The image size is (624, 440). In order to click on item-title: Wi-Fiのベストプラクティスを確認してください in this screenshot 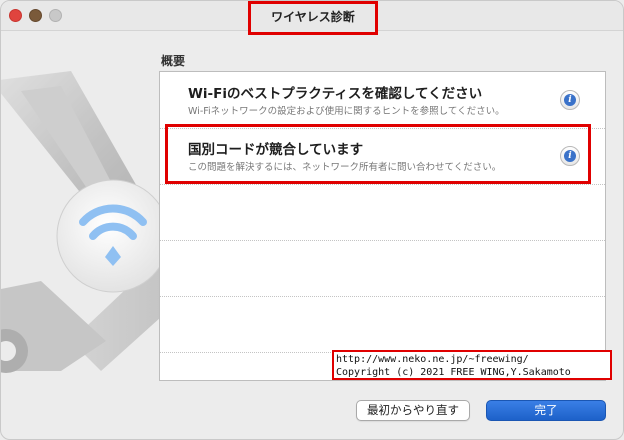, I will do `click(335, 94)`.